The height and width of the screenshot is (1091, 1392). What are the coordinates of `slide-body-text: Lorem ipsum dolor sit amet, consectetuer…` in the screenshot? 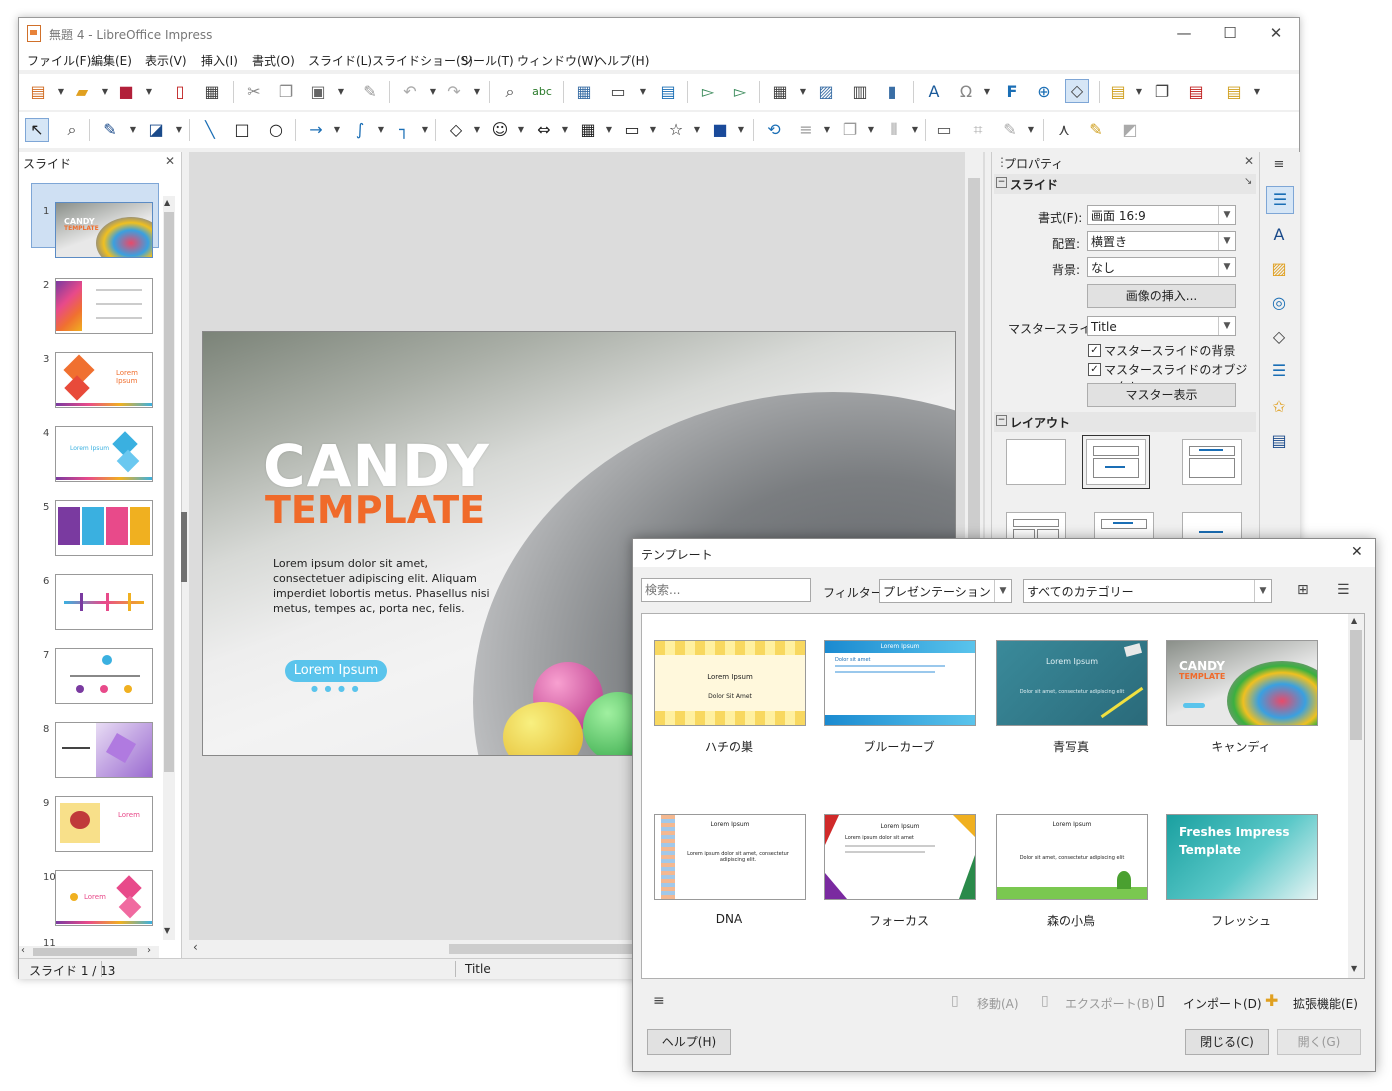 It's located at (383, 586).